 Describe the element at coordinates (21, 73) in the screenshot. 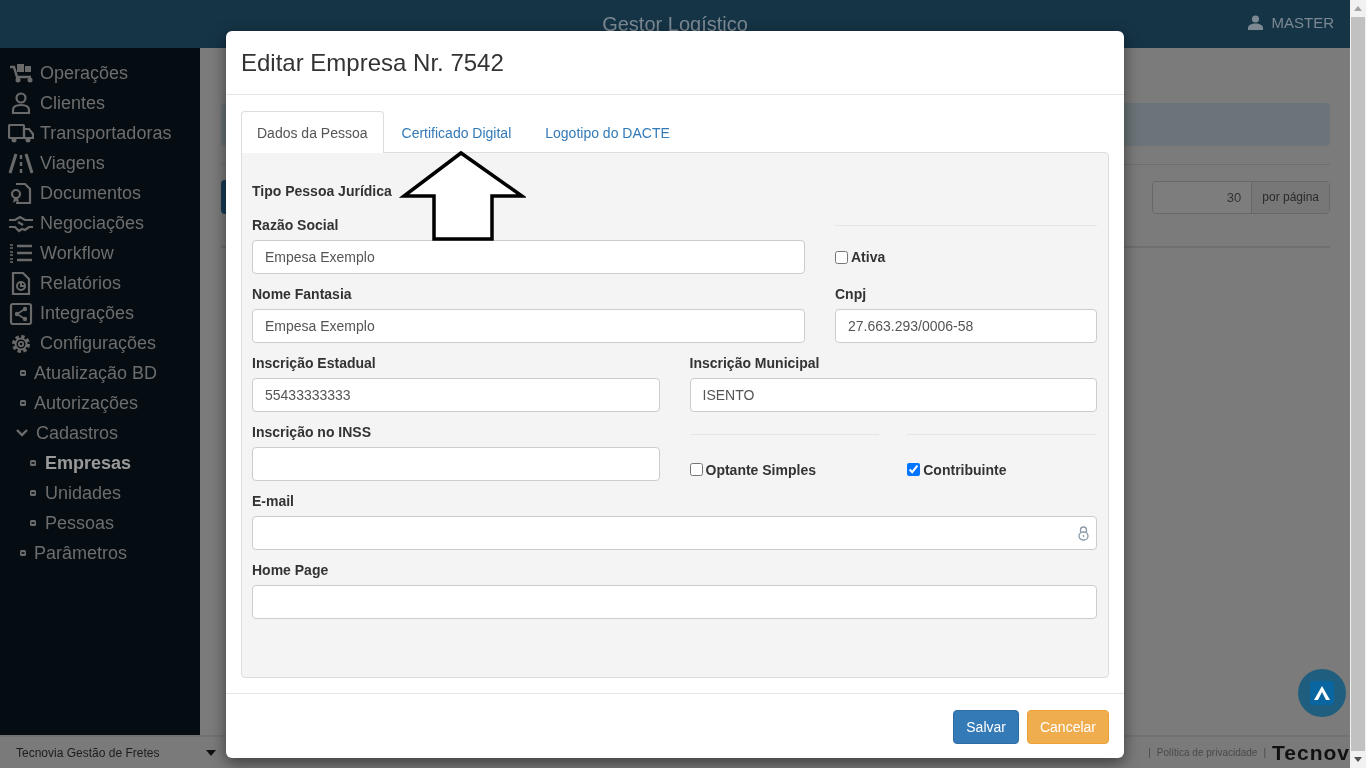

I see `dolly-icon` at that location.